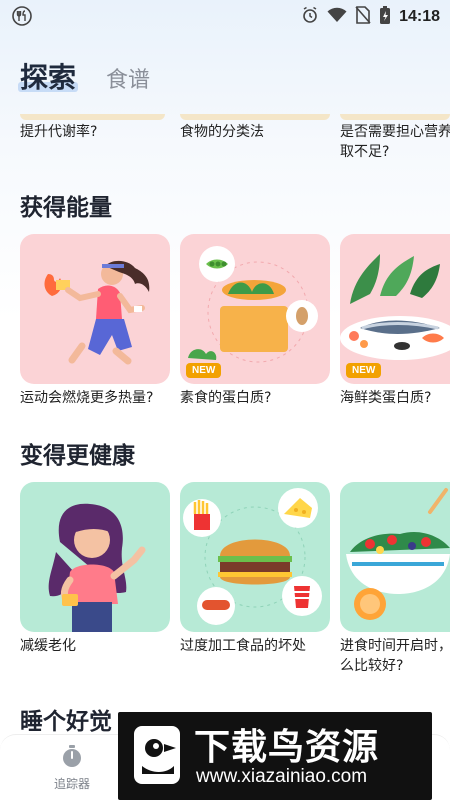  What do you see at coordinates (128, 78) in the screenshot?
I see `tab-recipes: 食谱` at bounding box center [128, 78].